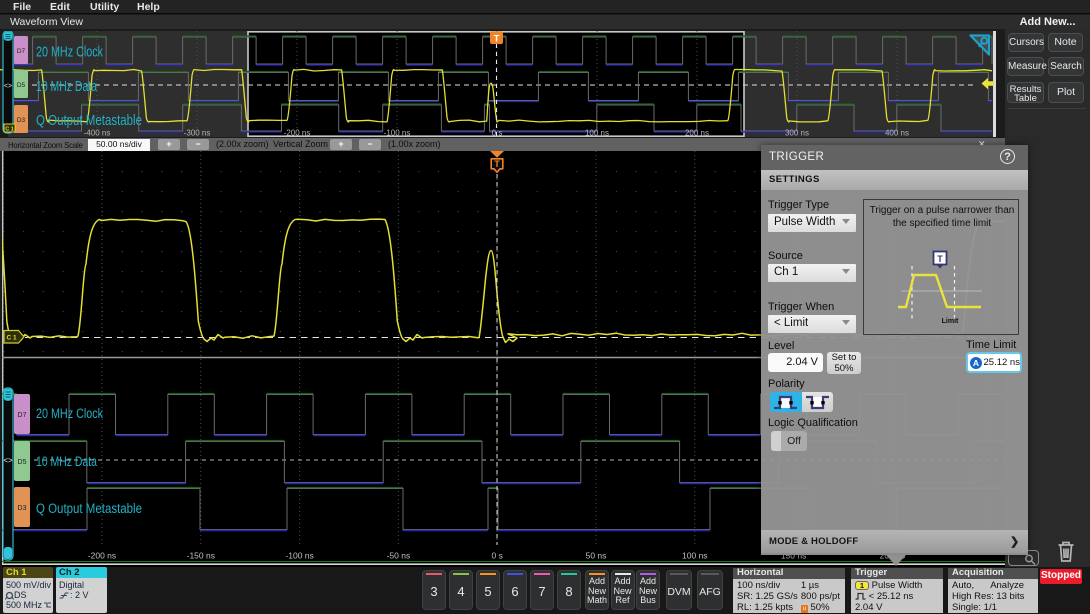  Describe the element at coordinates (97, 133) in the screenshot. I see `svg-text: -400 ns` at that location.